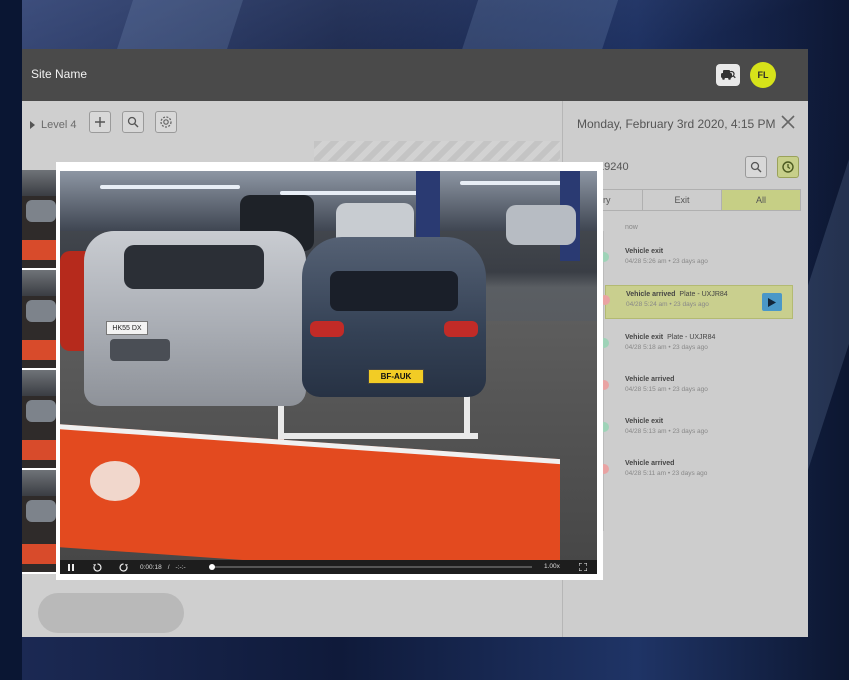 This screenshot has height=680, width=849. Describe the element at coordinates (666, 389) in the screenshot. I see `event-time: 04/28 5:15 am • 23 days ago` at that location.